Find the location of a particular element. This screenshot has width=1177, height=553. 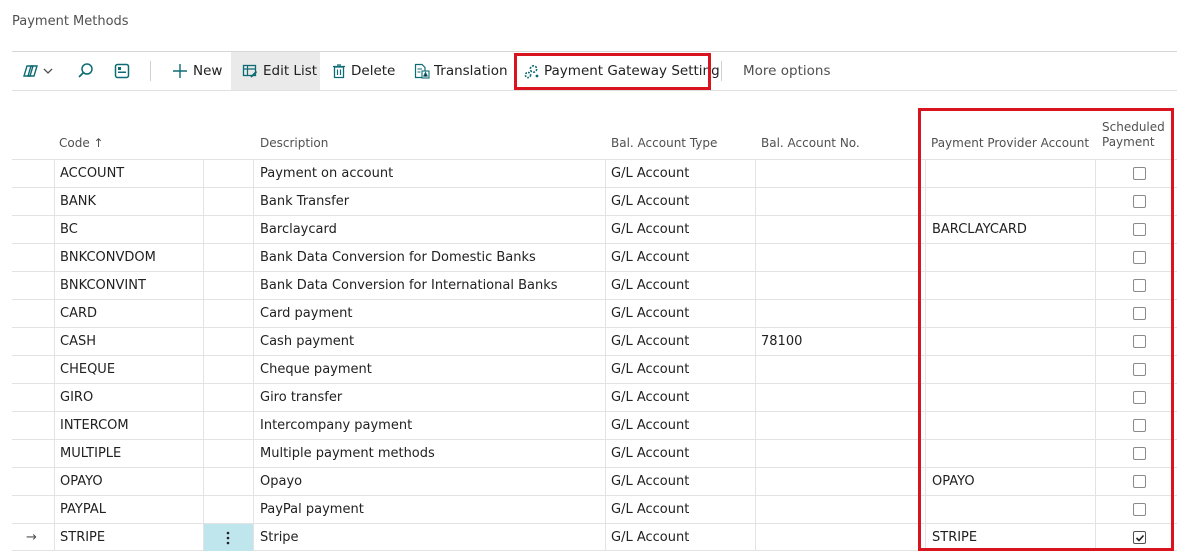

filter-pane-icon is located at coordinates (122, 71).